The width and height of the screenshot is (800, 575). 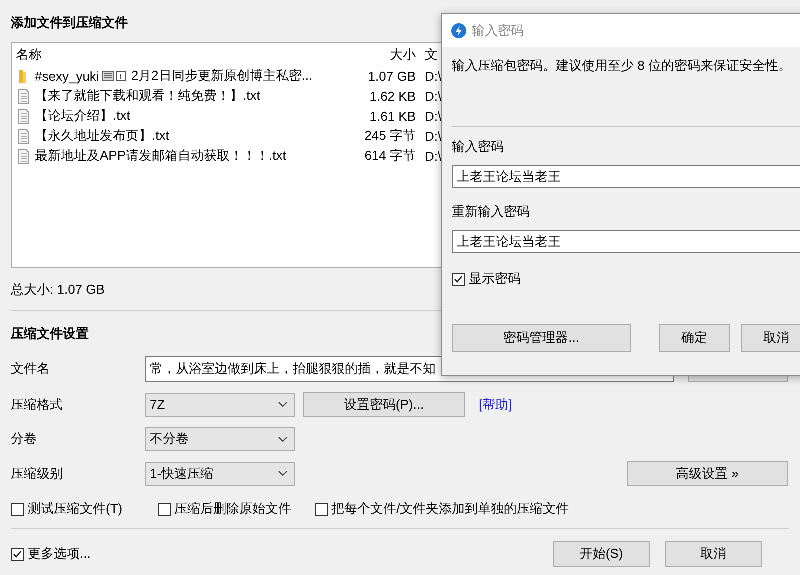 What do you see at coordinates (498, 31) in the screenshot?
I see `dialog-title: 输入密码` at bounding box center [498, 31].